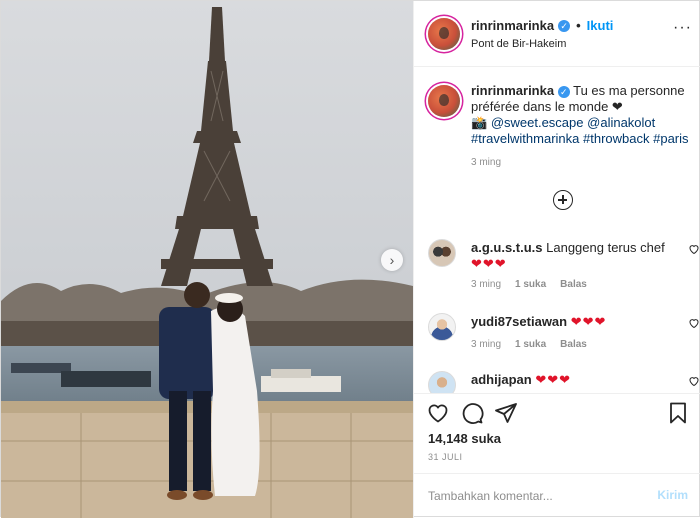 The width and height of the screenshot is (700, 518). What do you see at coordinates (573, 256) in the screenshot?
I see `comment-text: a.g.u.s.t.u.s Langgeng terus chef ❤❤❤` at bounding box center [573, 256].